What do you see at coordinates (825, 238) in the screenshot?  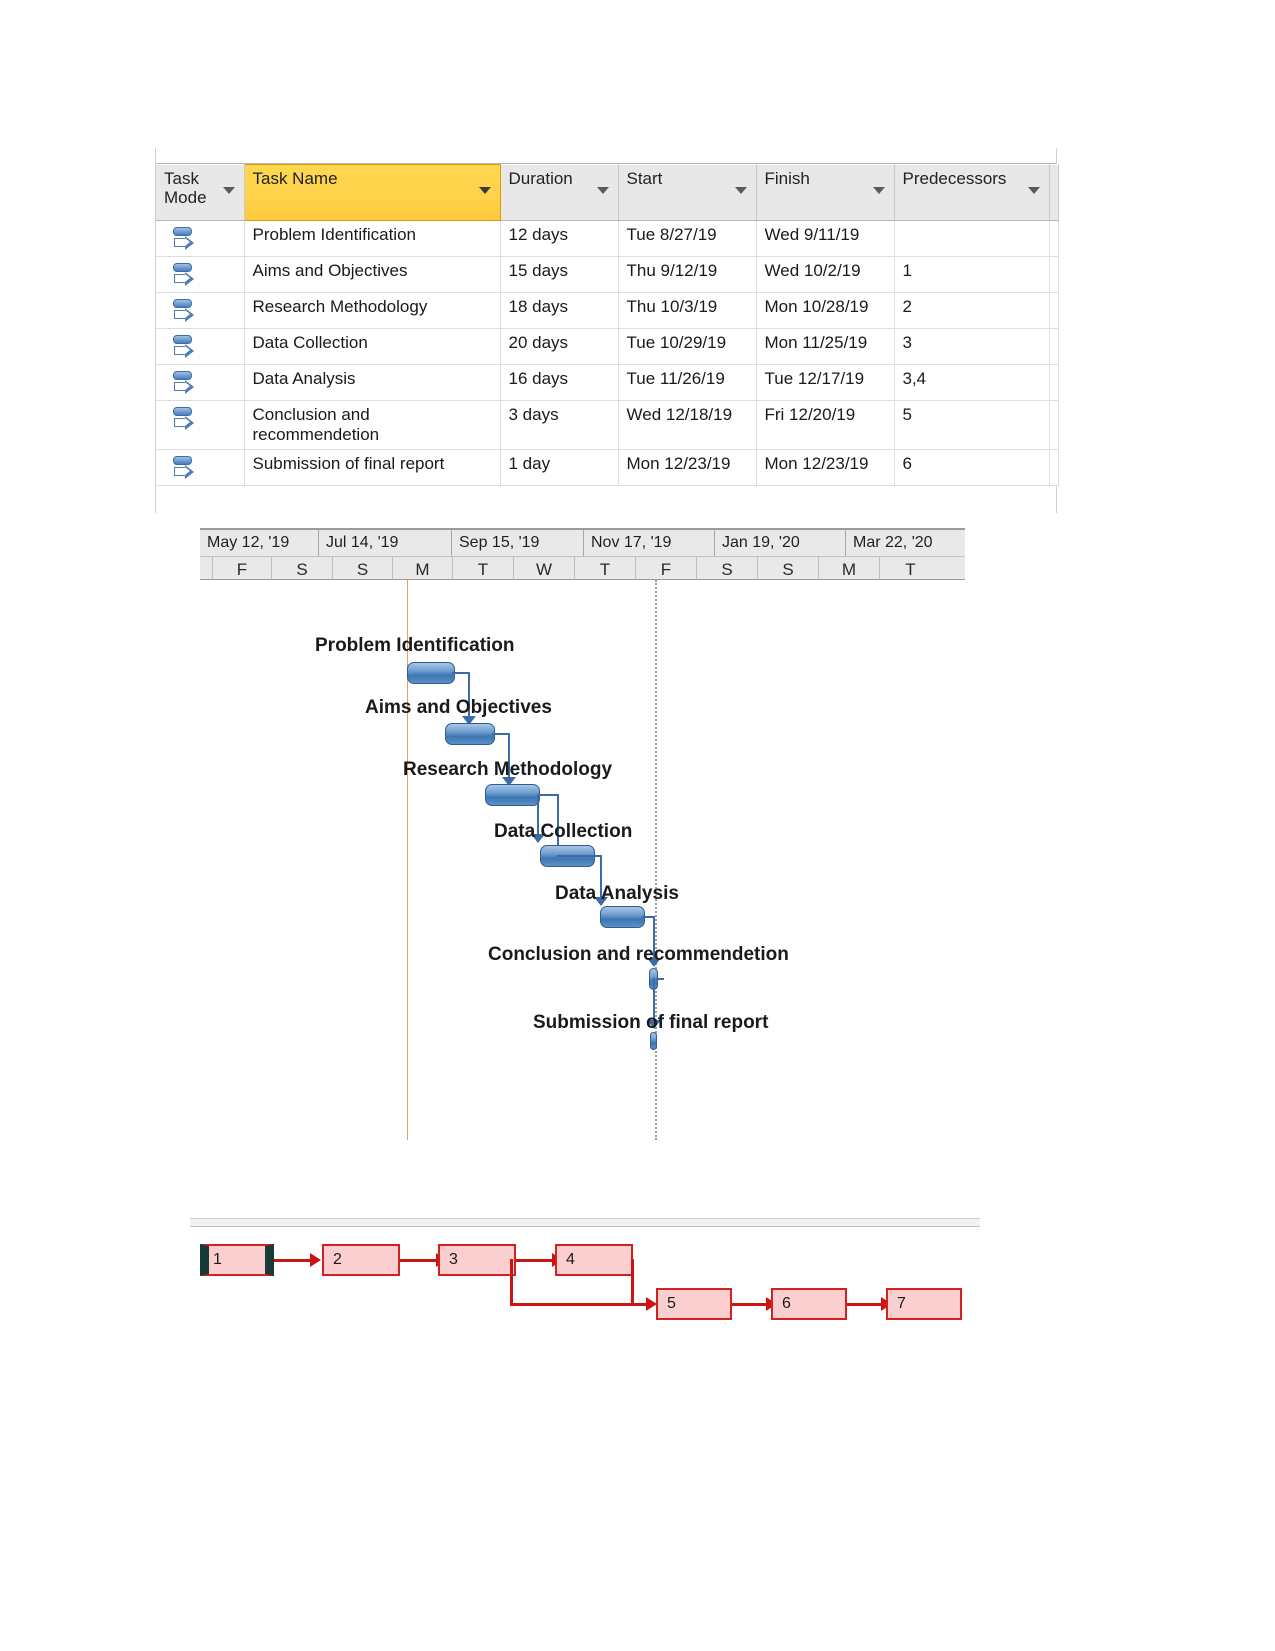 I see `cell-finish: Wed 9/11/19` at bounding box center [825, 238].